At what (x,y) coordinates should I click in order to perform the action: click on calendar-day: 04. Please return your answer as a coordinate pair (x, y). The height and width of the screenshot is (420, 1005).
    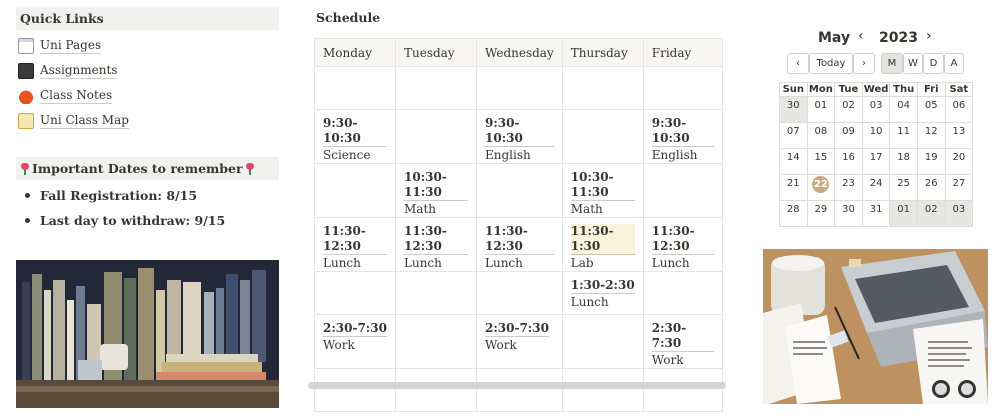
    Looking at the image, I should click on (903, 109).